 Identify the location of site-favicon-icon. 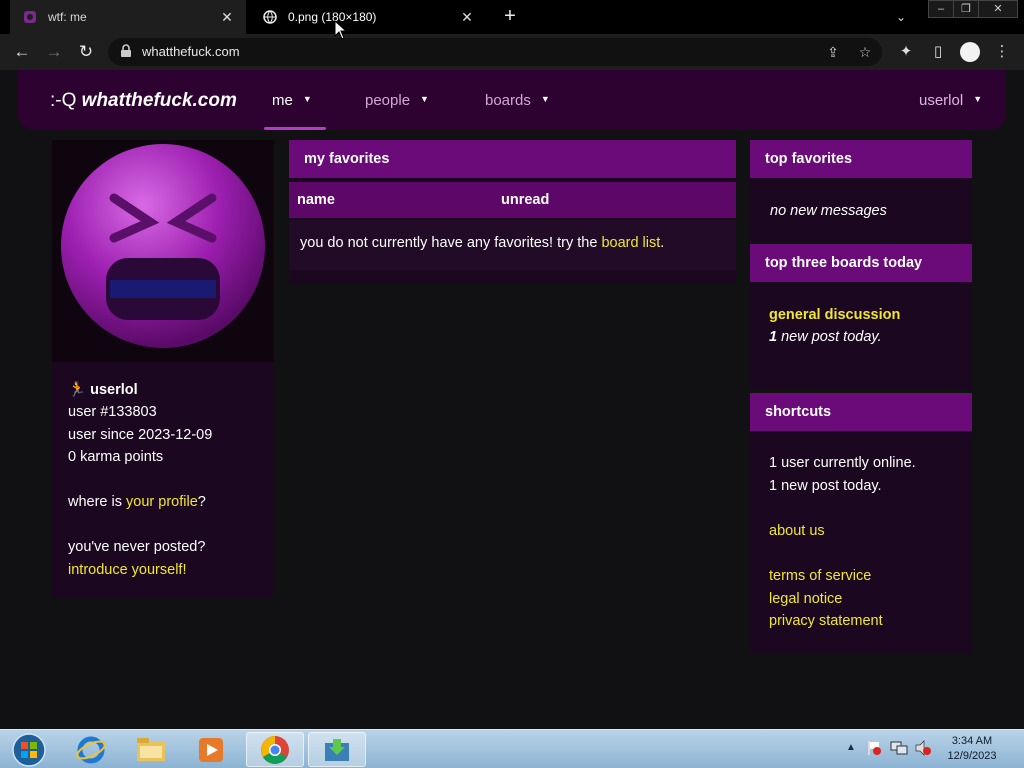
(30, 17).